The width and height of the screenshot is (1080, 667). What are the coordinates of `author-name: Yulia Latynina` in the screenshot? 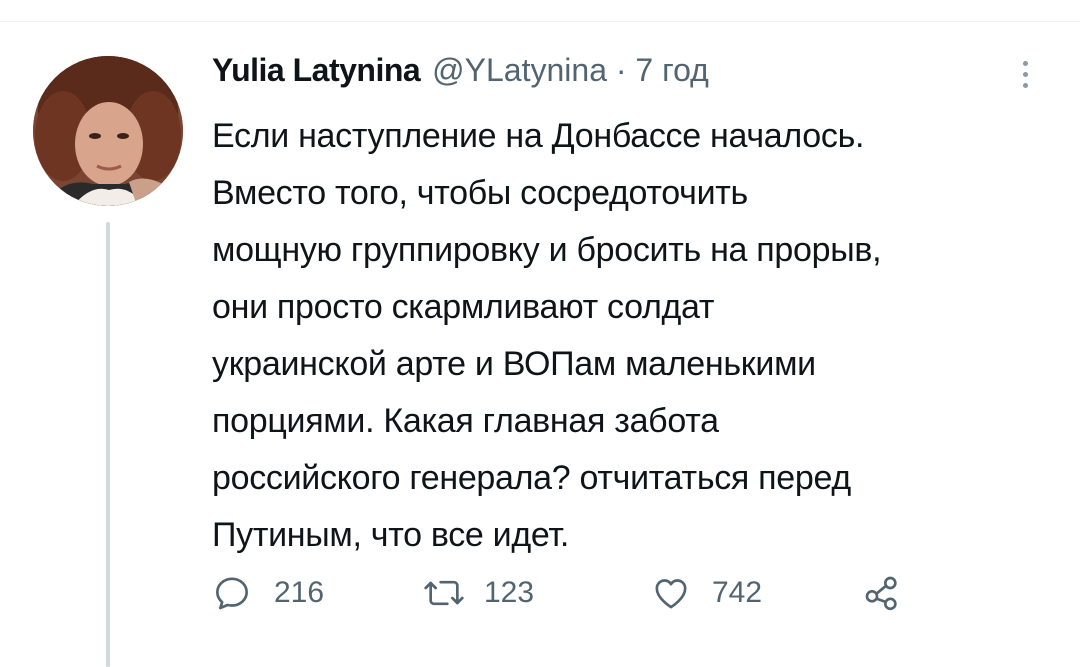 It's located at (316, 70).